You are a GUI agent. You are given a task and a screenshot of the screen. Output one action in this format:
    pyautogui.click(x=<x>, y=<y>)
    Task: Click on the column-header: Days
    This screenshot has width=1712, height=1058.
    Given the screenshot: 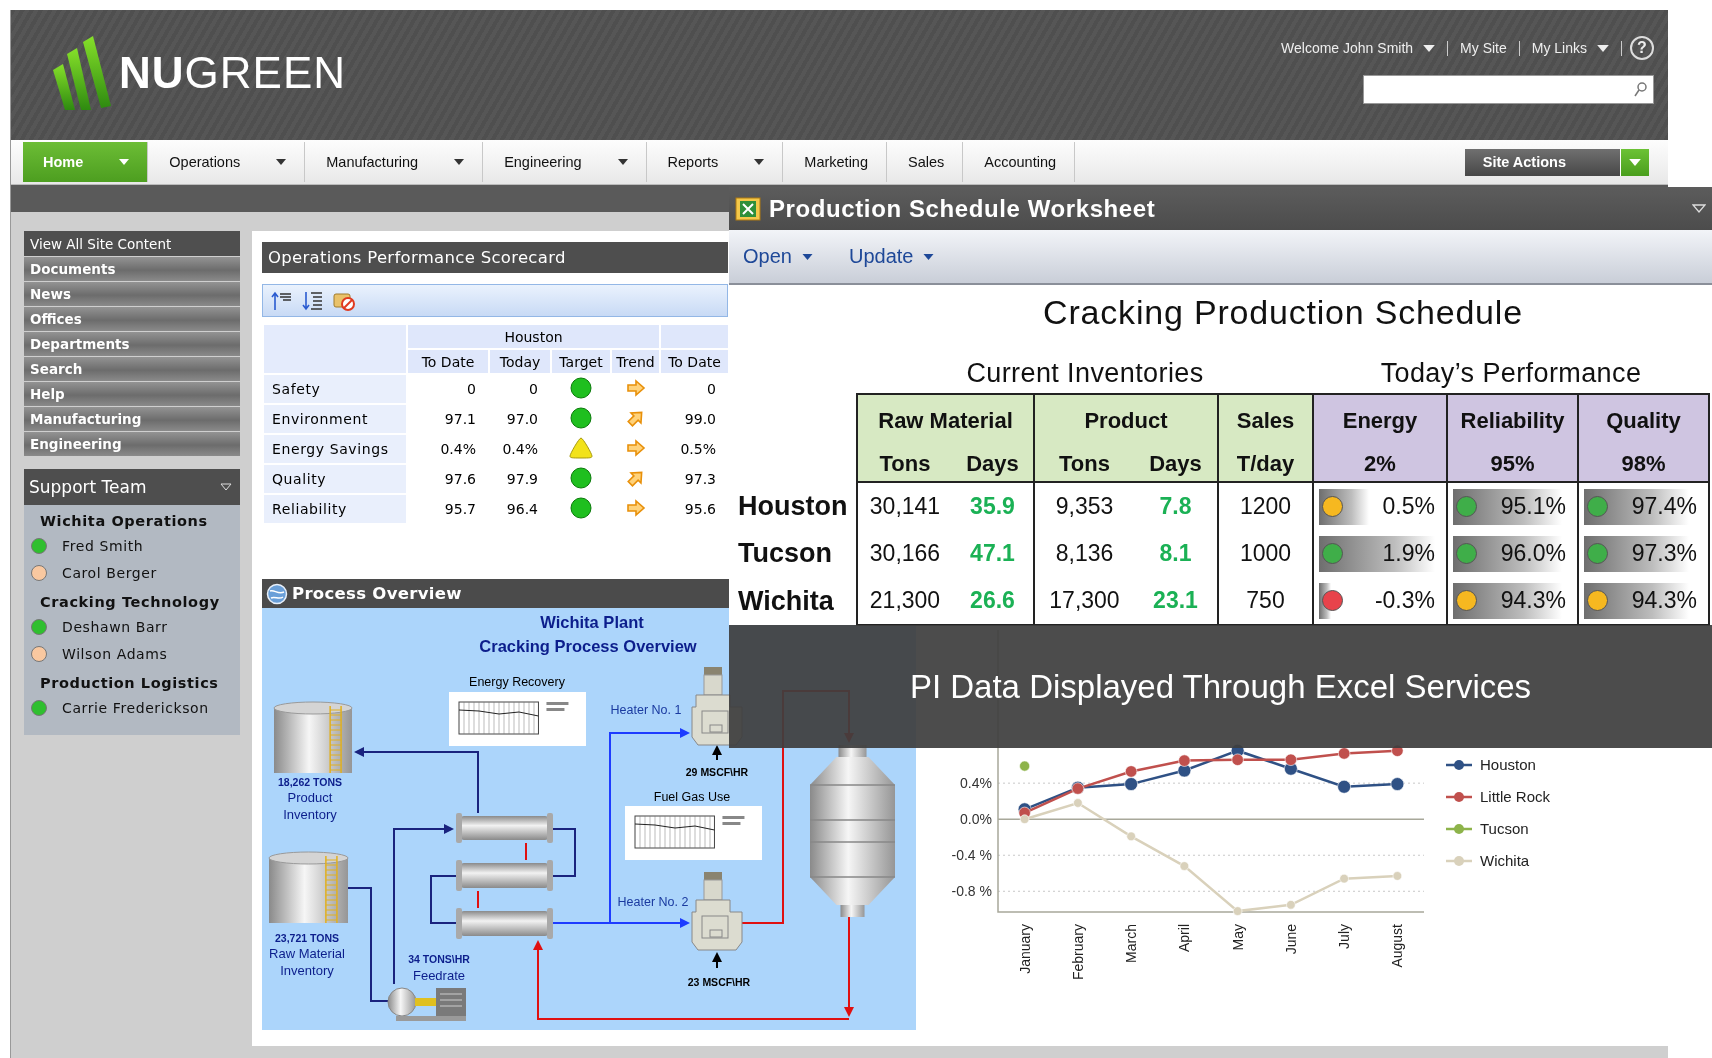 What is the action you would take?
    pyautogui.click(x=993, y=464)
    